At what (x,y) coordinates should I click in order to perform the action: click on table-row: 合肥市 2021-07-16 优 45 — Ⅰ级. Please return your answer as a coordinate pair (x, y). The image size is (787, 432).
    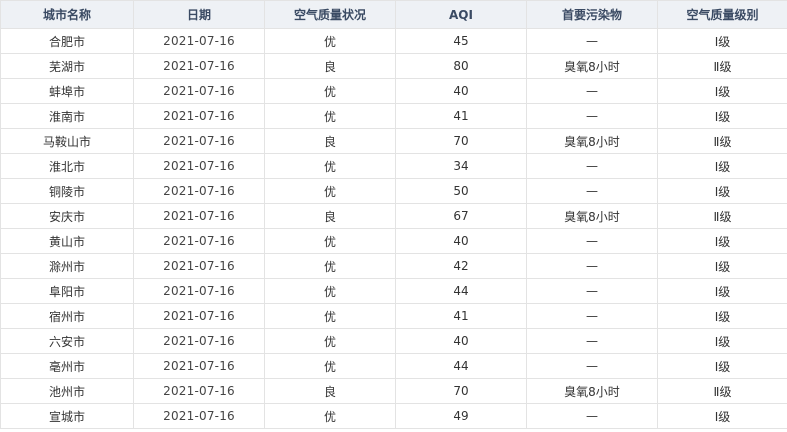
    Looking at the image, I should click on (393, 41).